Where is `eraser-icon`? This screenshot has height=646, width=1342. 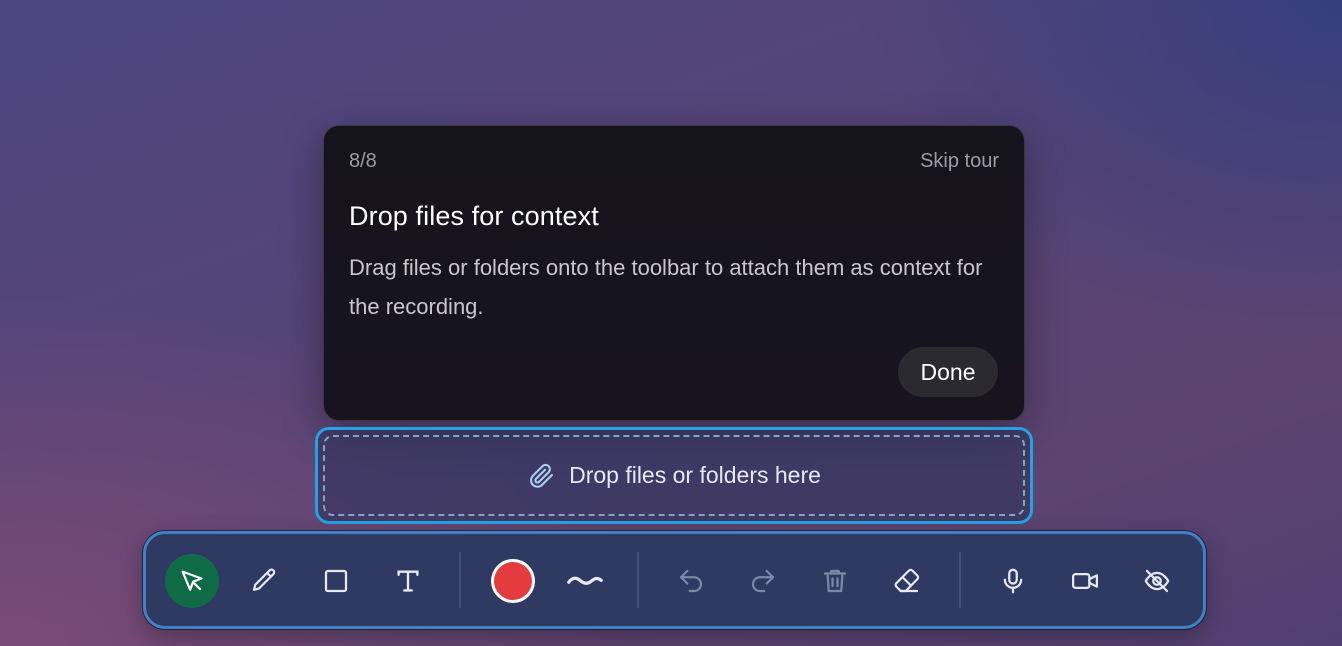
eraser-icon is located at coordinates (907, 580).